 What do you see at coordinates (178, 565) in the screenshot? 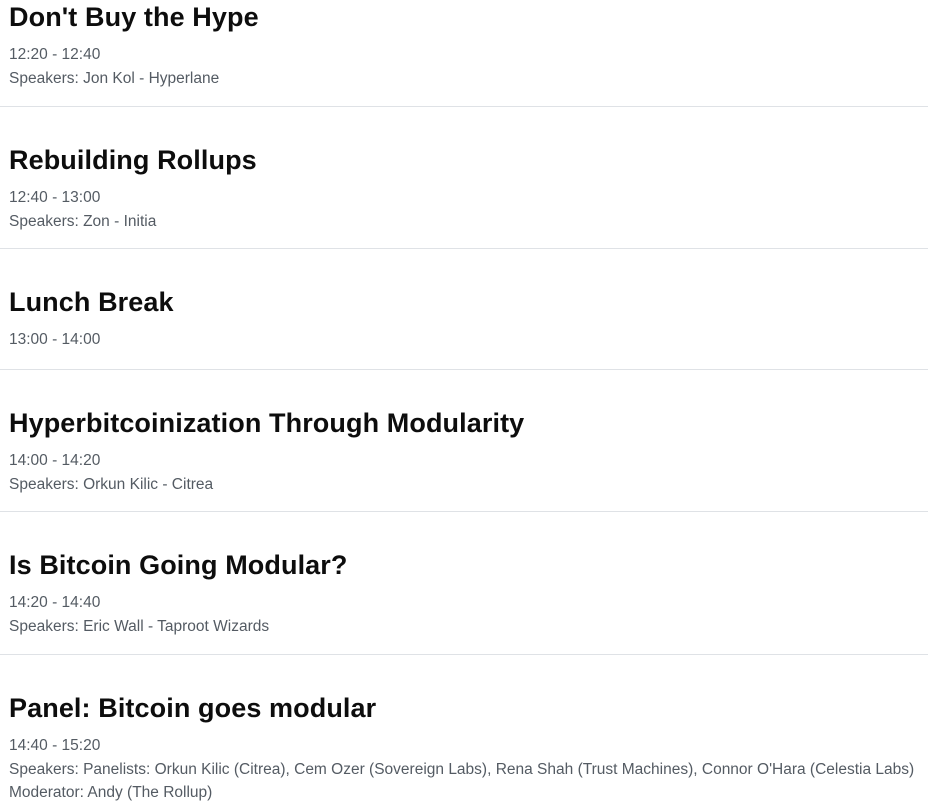
I see `session-title: Is Bitcoin Going Modular?` at bounding box center [178, 565].